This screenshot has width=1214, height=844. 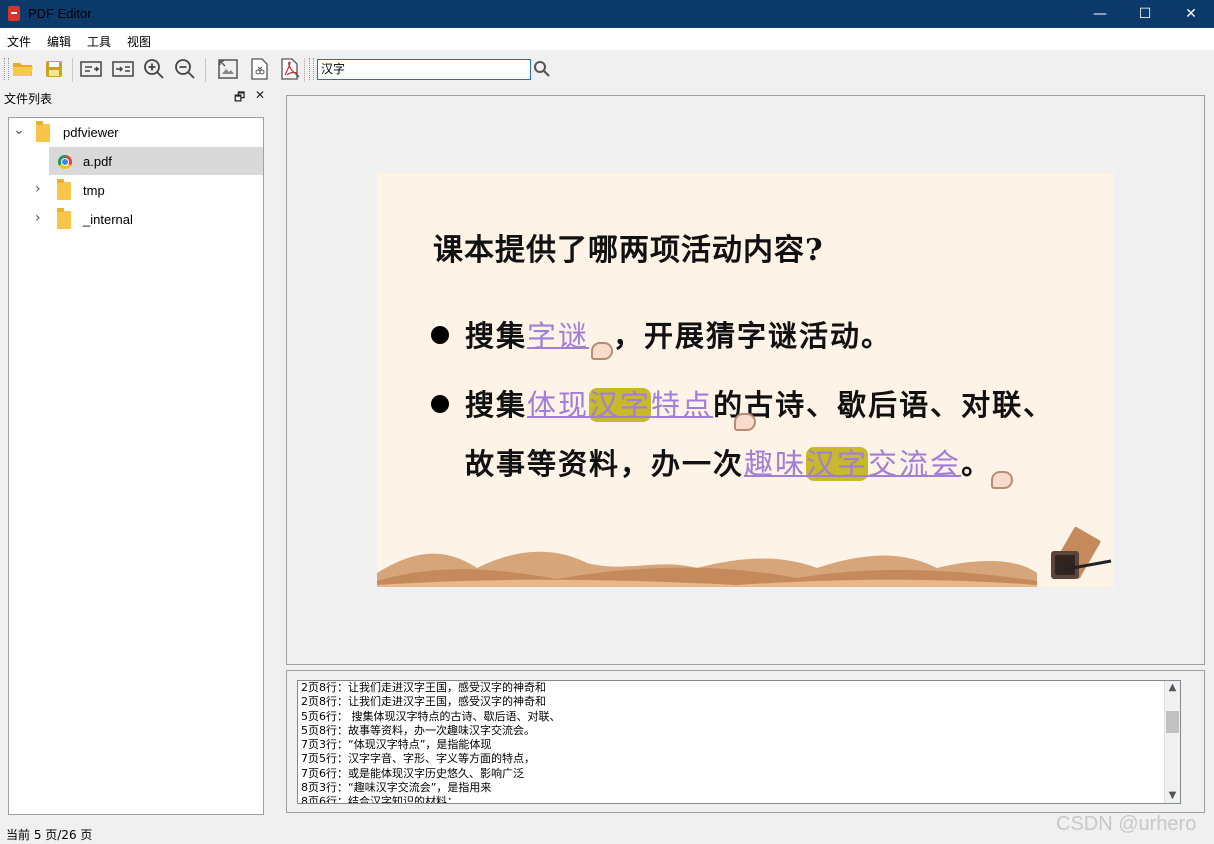 I want to click on slide-line-1: 搜集字谜 ，开展猜字谜活动。, so click(x=678, y=336).